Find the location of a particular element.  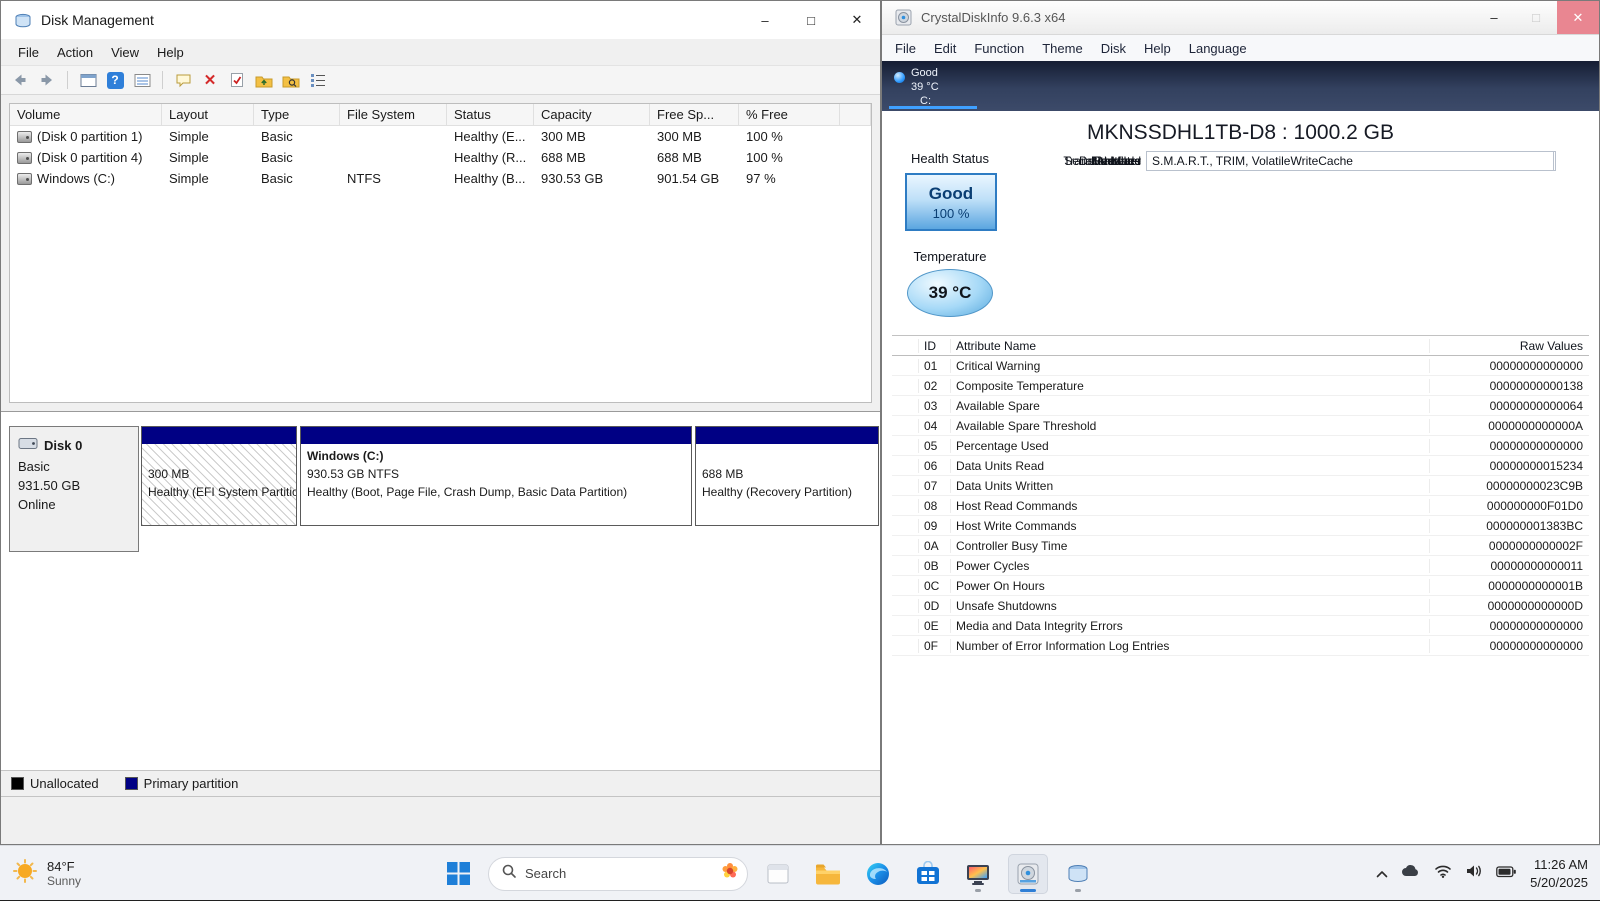

column-header: Status is located at coordinates (490, 114).